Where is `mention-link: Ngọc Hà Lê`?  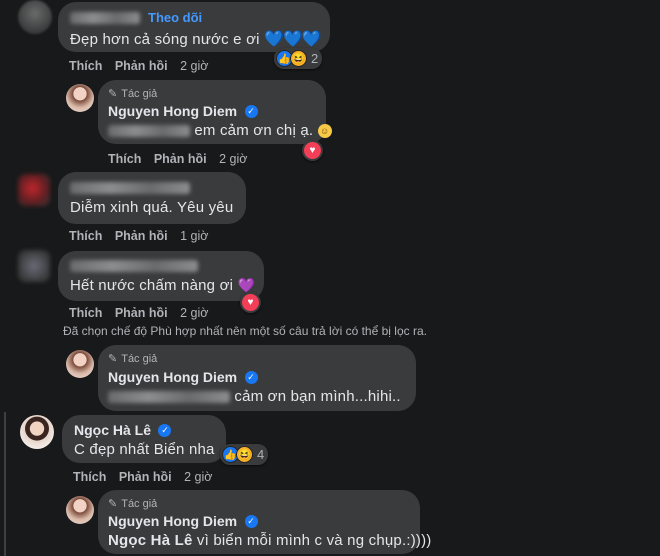
mention-link: Ngọc Hà Lê is located at coordinates (150, 540).